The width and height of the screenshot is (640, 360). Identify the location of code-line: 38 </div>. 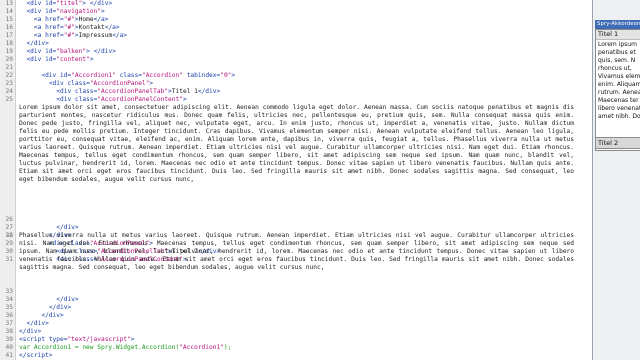
(296, 332).